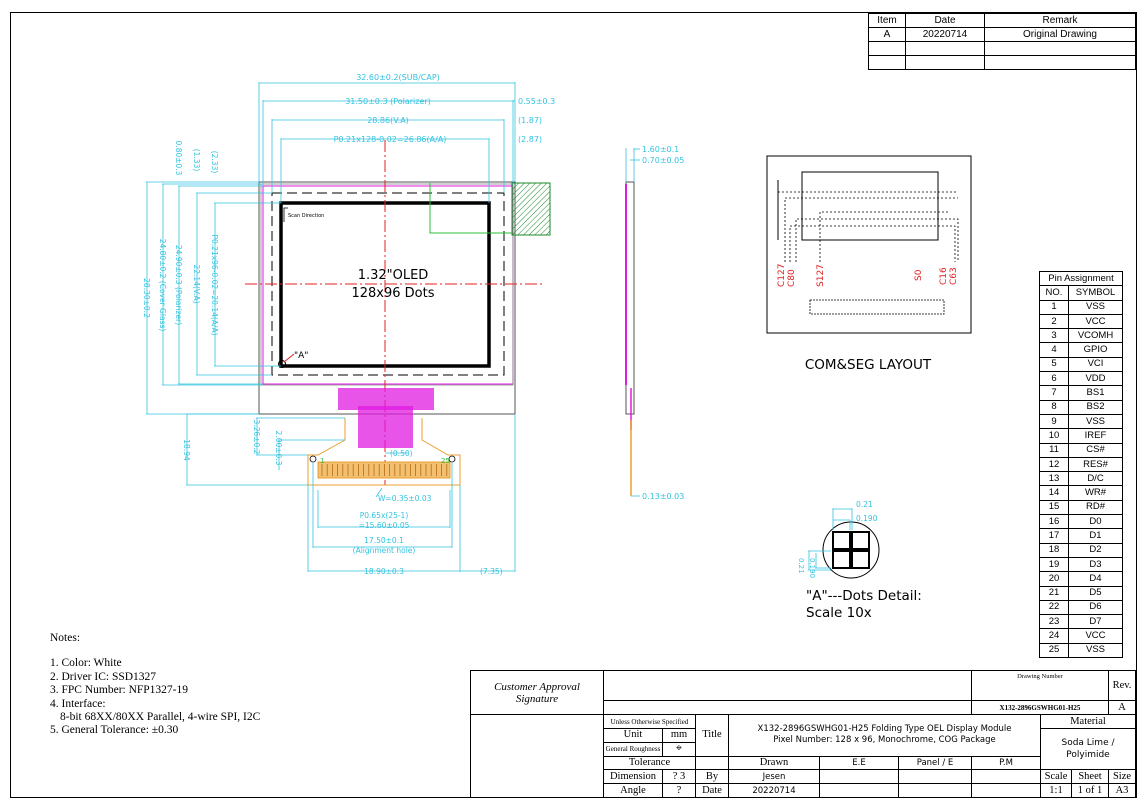 Image resolution: width=1147 pixels, height=804 pixels. I want to click on pin-row: 7 BS1, so click(1081, 393).